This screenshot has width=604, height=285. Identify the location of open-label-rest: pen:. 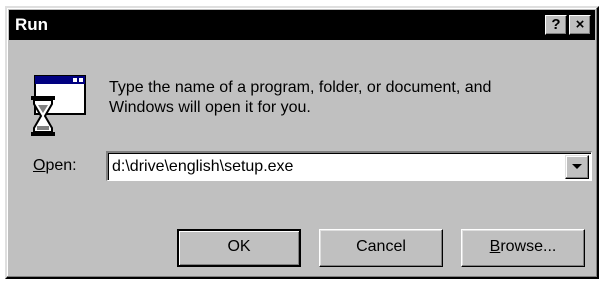
(61, 165).